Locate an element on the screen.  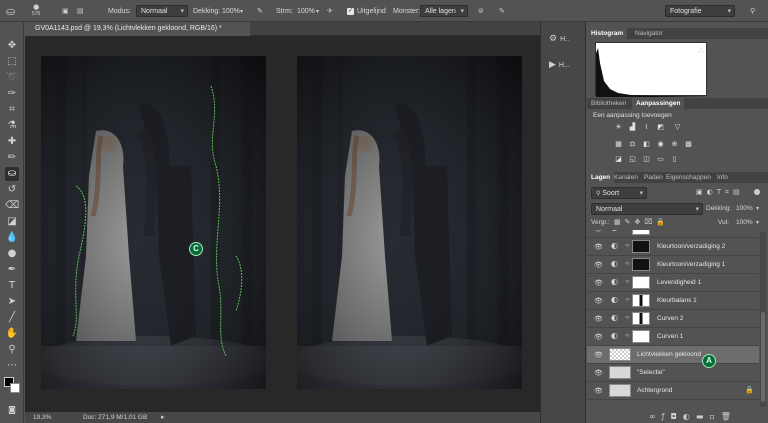
posterize-icon: ◱ is located at coordinates (632, 159).